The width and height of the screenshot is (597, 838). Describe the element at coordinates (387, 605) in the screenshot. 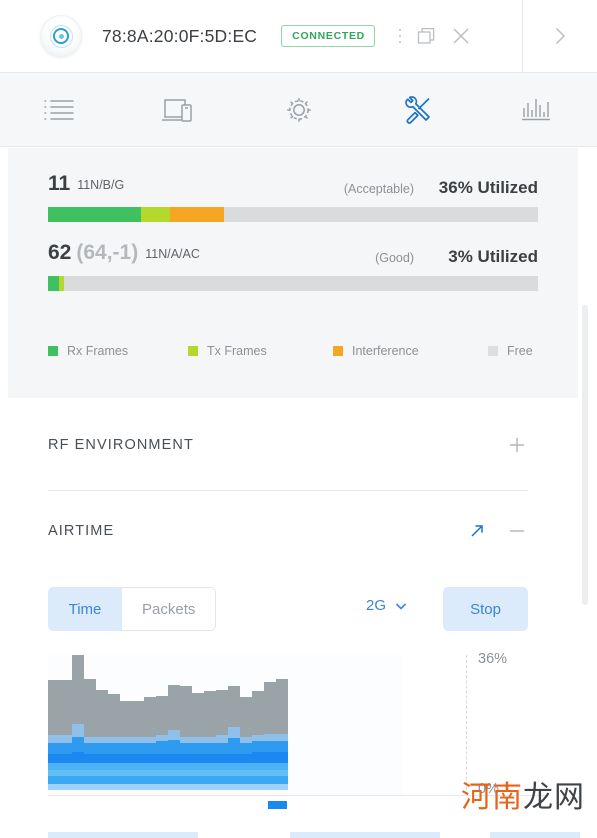

I see `band-selector: 2G` at that location.